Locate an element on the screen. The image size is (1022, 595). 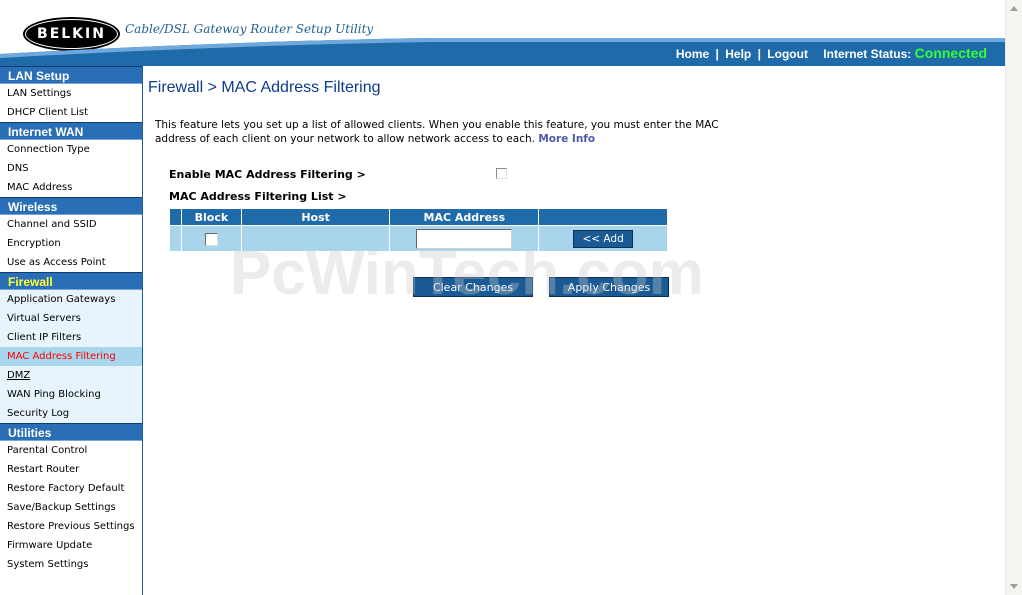
sidebar-item-restart-router: Restart Router is located at coordinates (71, 469).